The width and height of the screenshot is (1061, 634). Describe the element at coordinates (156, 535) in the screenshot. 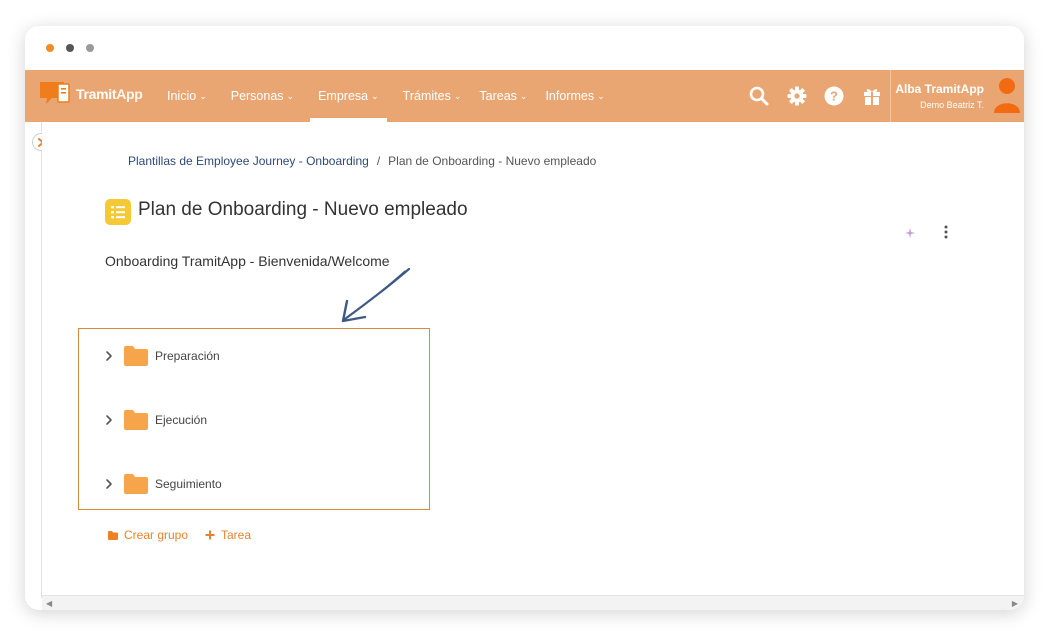

I see `create-group-label: Crear grupo` at that location.